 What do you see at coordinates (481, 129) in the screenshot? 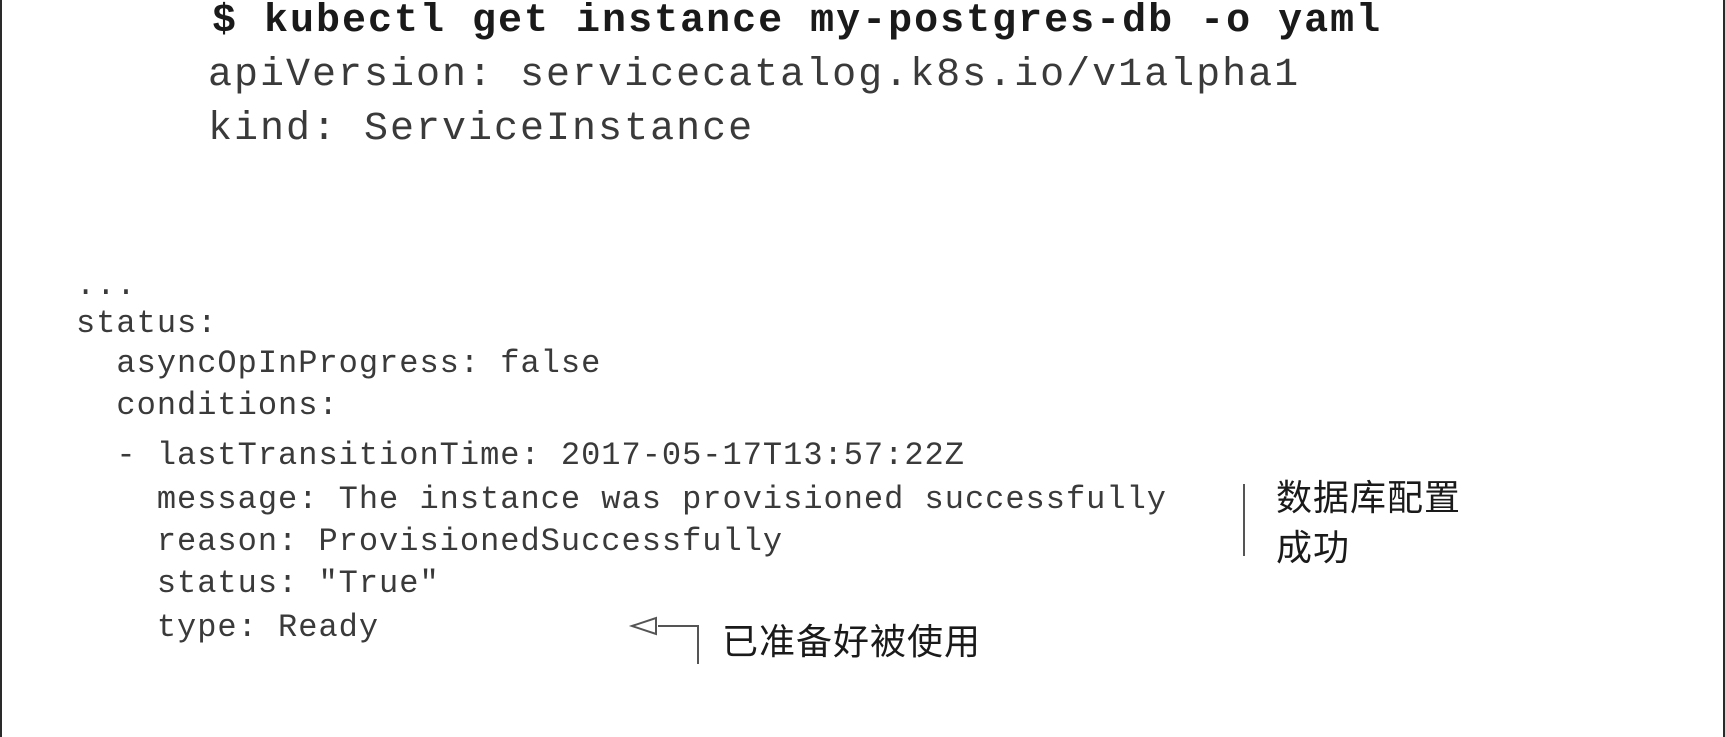
I see `kind-line: kind: ServiceInstance` at bounding box center [481, 129].